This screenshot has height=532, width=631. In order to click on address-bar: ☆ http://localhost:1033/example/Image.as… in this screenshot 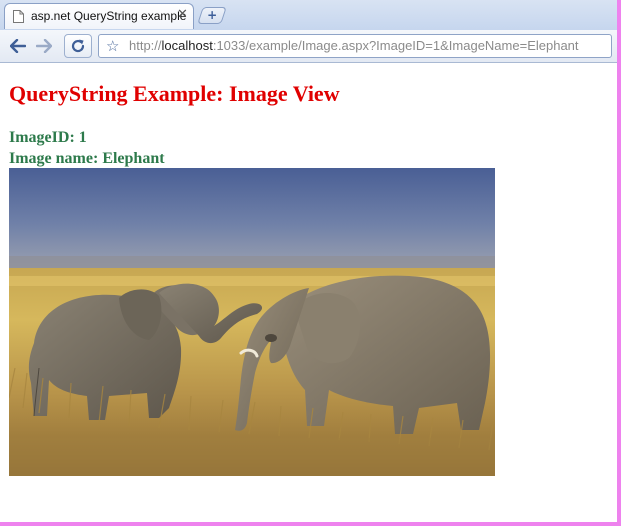, I will do `click(355, 46)`.